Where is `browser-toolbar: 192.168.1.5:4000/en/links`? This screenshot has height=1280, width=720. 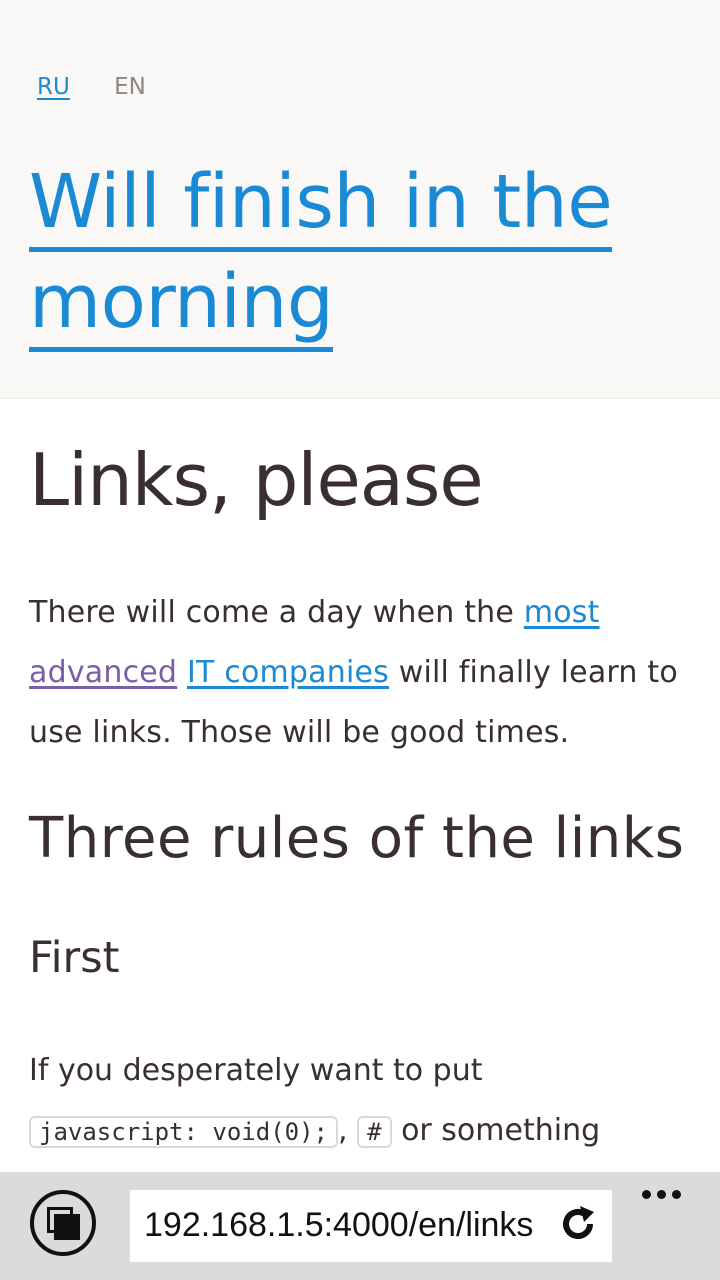
browser-toolbar: 192.168.1.5:4000/en/links is located at coordinates (360, 1226).